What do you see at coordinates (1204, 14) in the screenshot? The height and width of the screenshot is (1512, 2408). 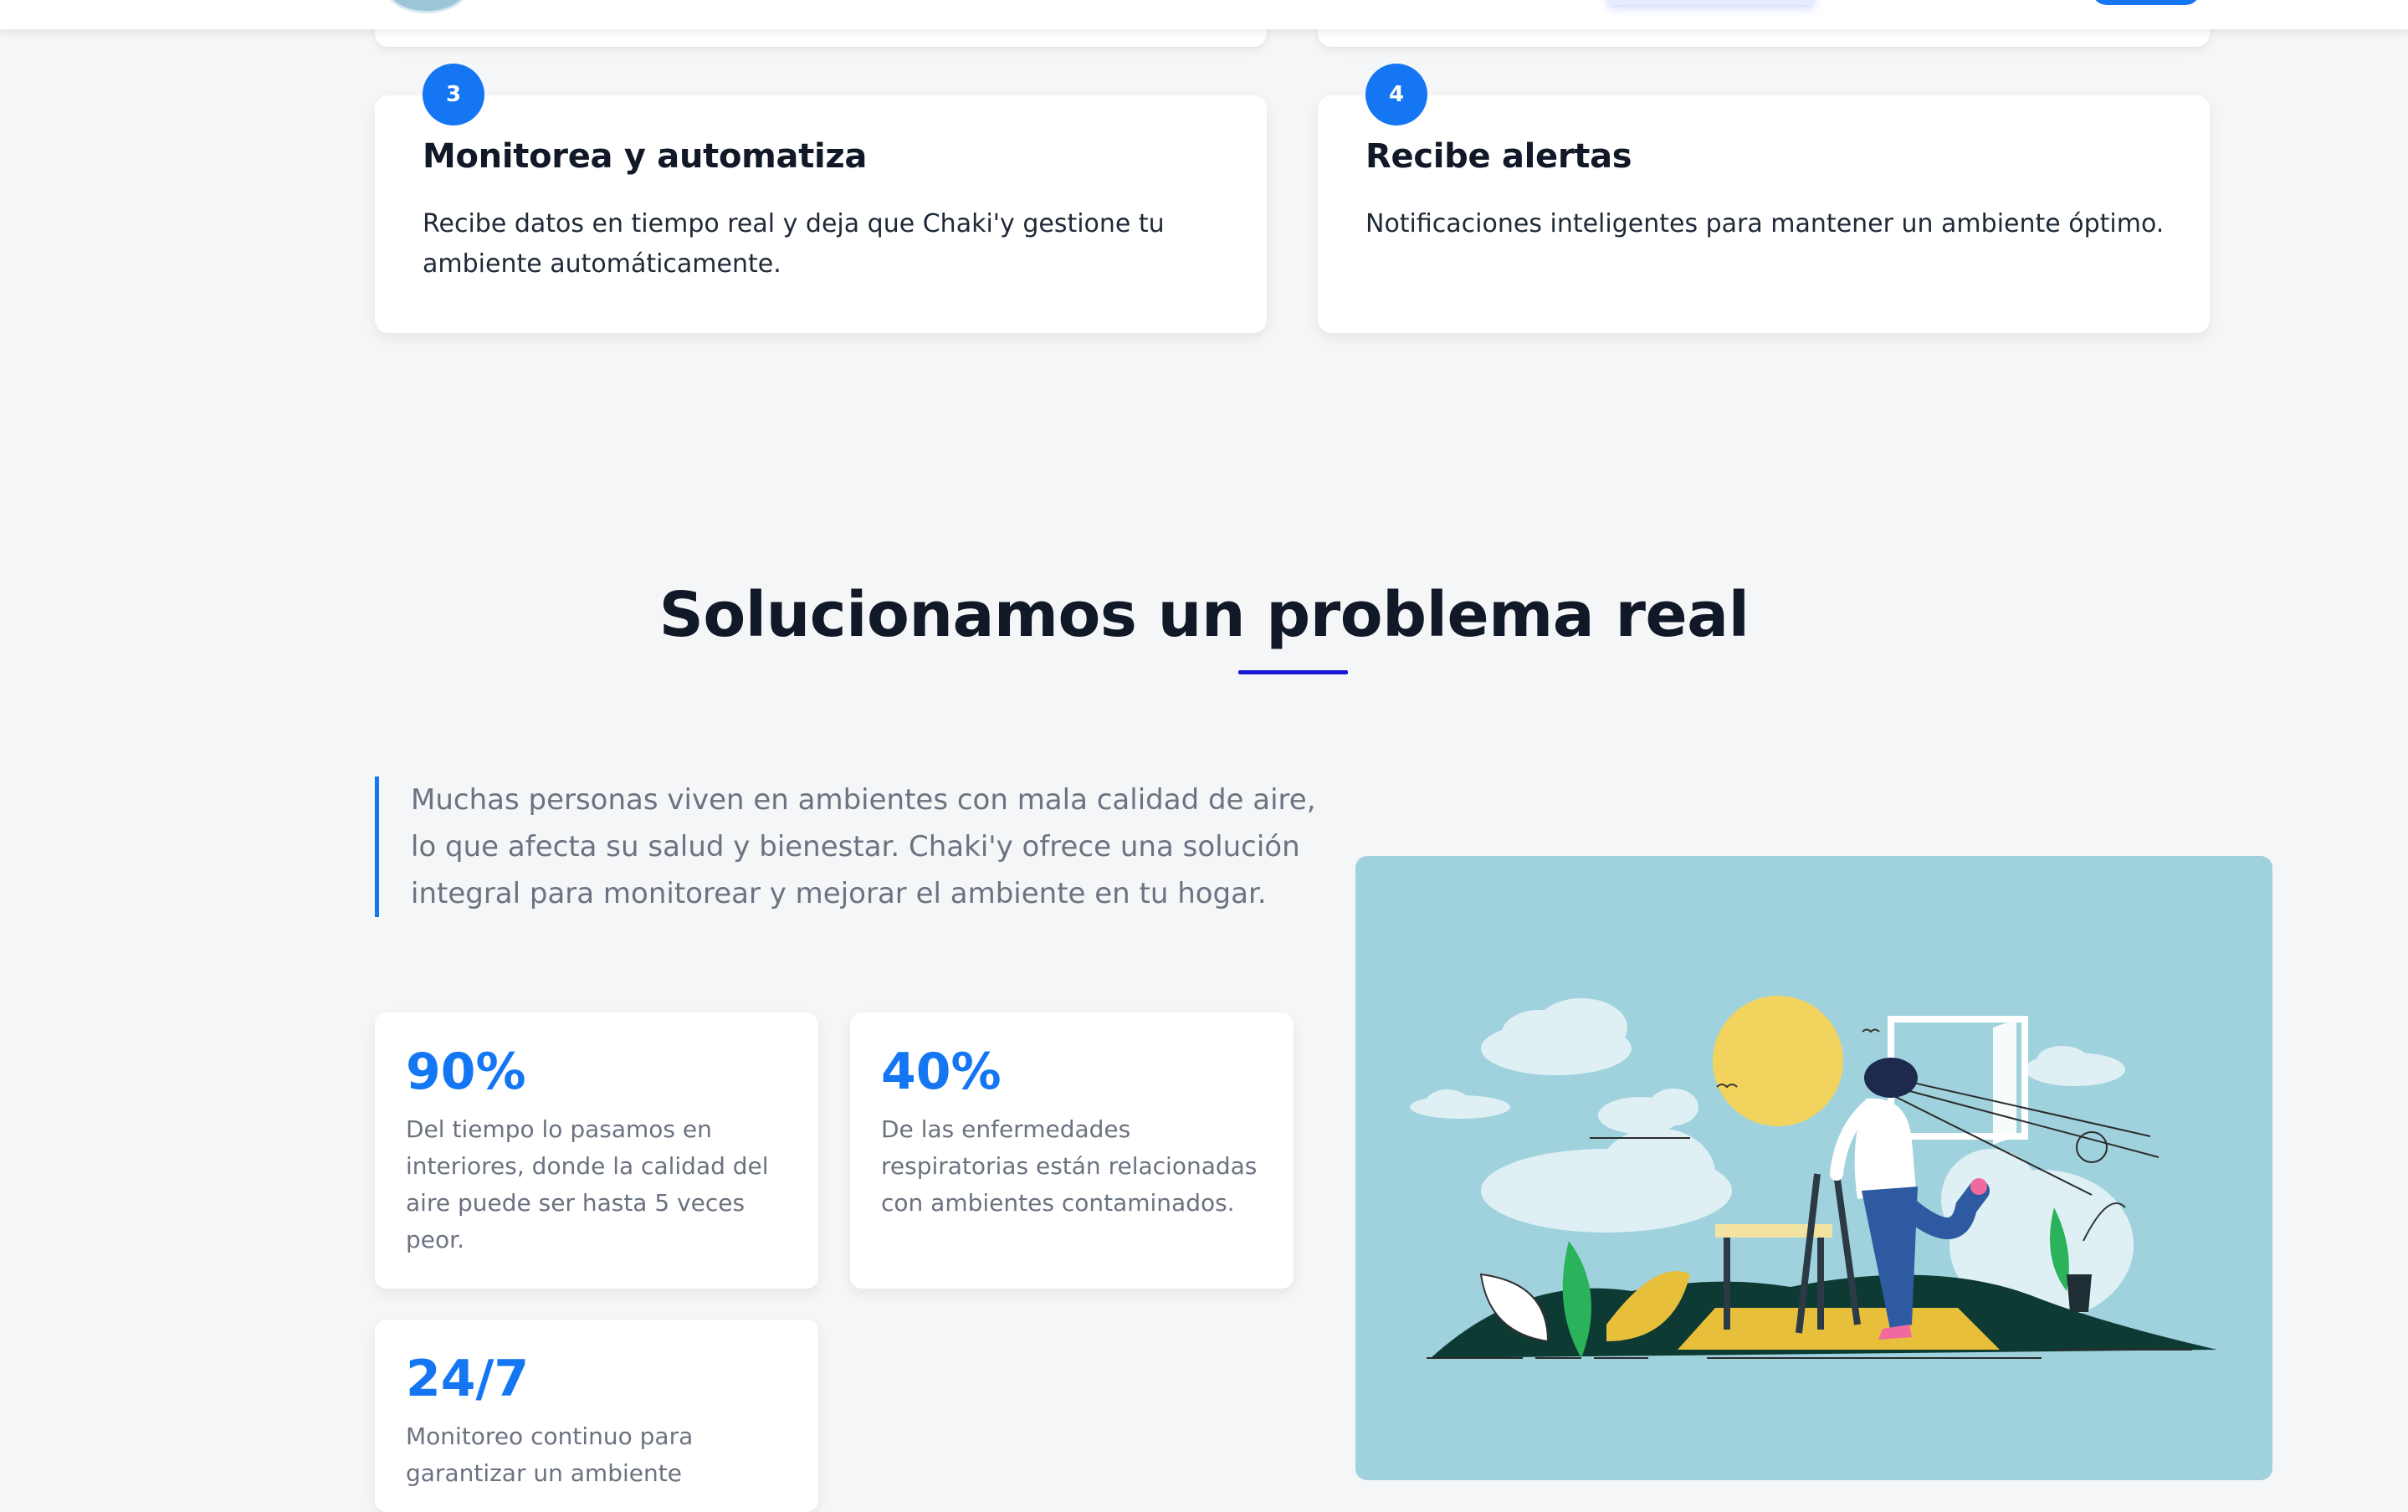 I see `top-navbar` at bounding box center [1204, 14].